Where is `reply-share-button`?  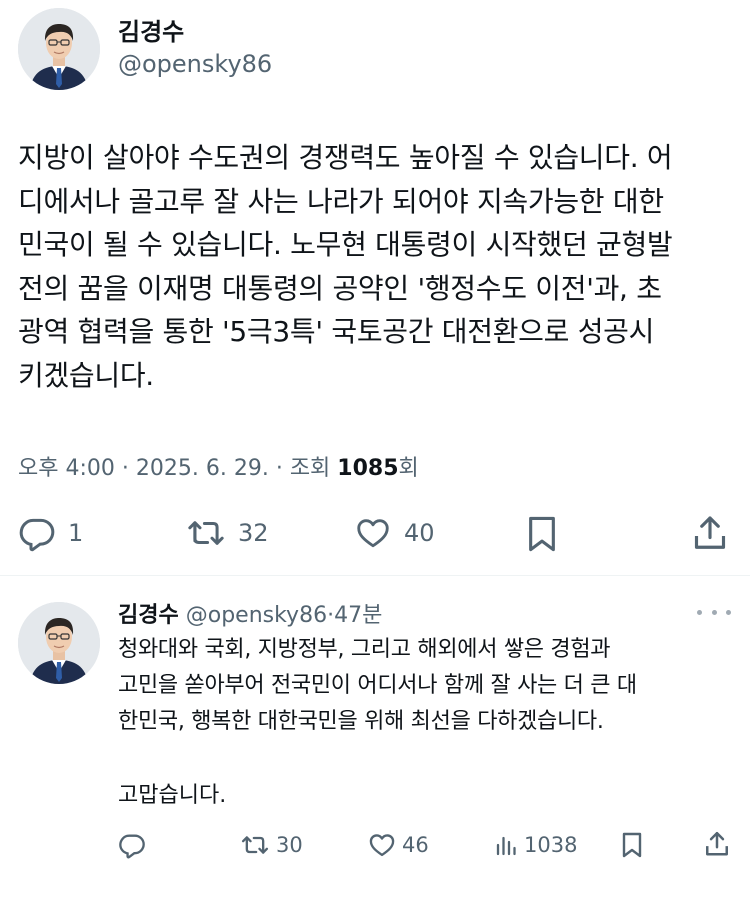
reply-share-button is located at coordinates (717, 844).